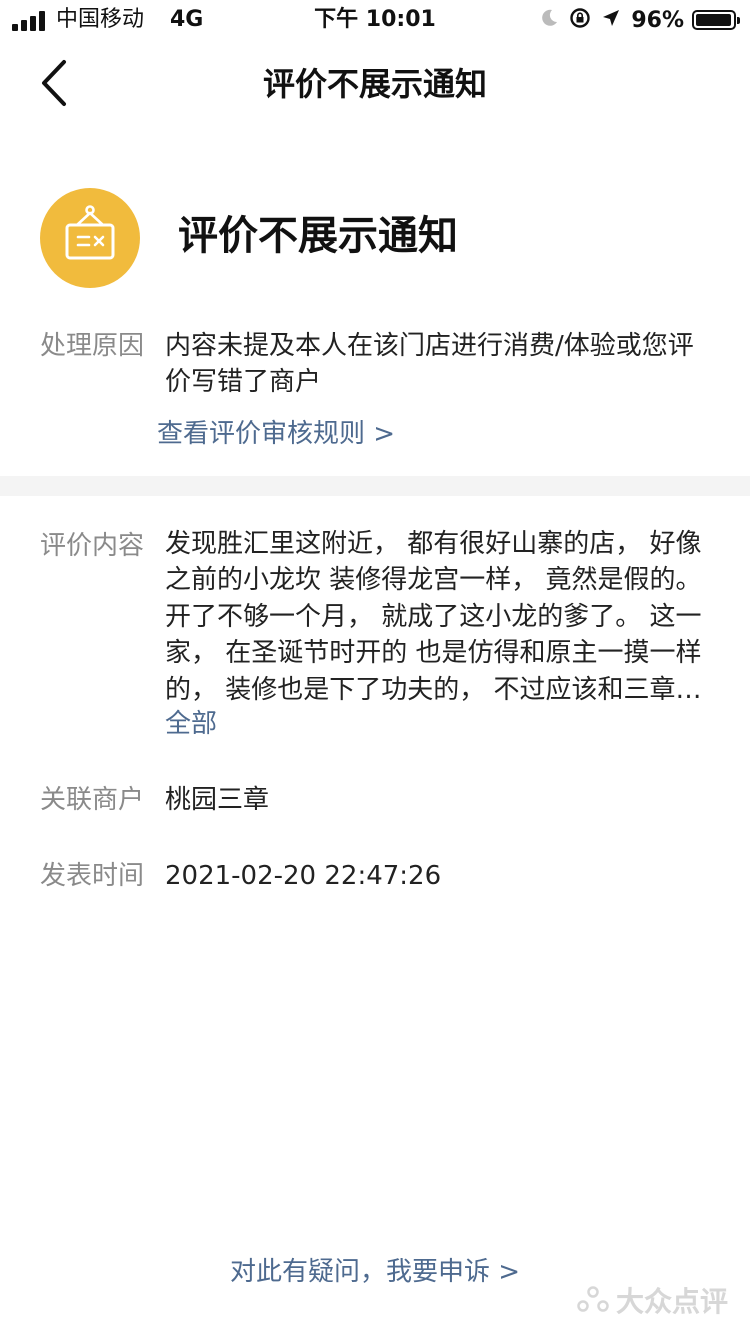  What do you see at coordinates (92, 346) in the screenshot?
I see `reason-label: 处理原因` at bounding box center [92, 346].